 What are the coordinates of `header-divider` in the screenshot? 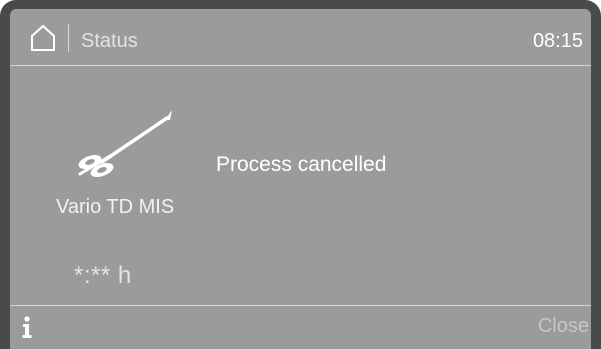 It's located at (68, 38).